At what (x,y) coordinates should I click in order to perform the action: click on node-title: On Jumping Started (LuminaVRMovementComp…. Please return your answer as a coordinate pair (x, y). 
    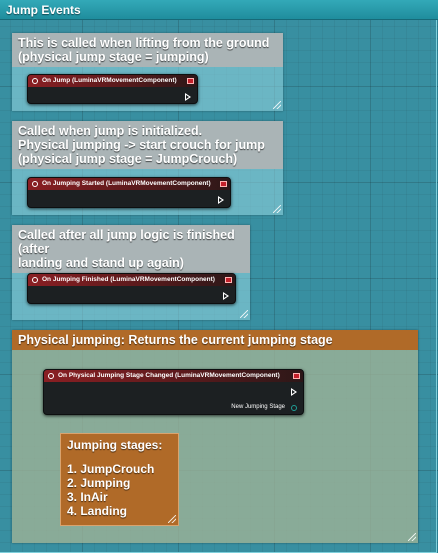
    Looking at the image, I should click on (126, 183).